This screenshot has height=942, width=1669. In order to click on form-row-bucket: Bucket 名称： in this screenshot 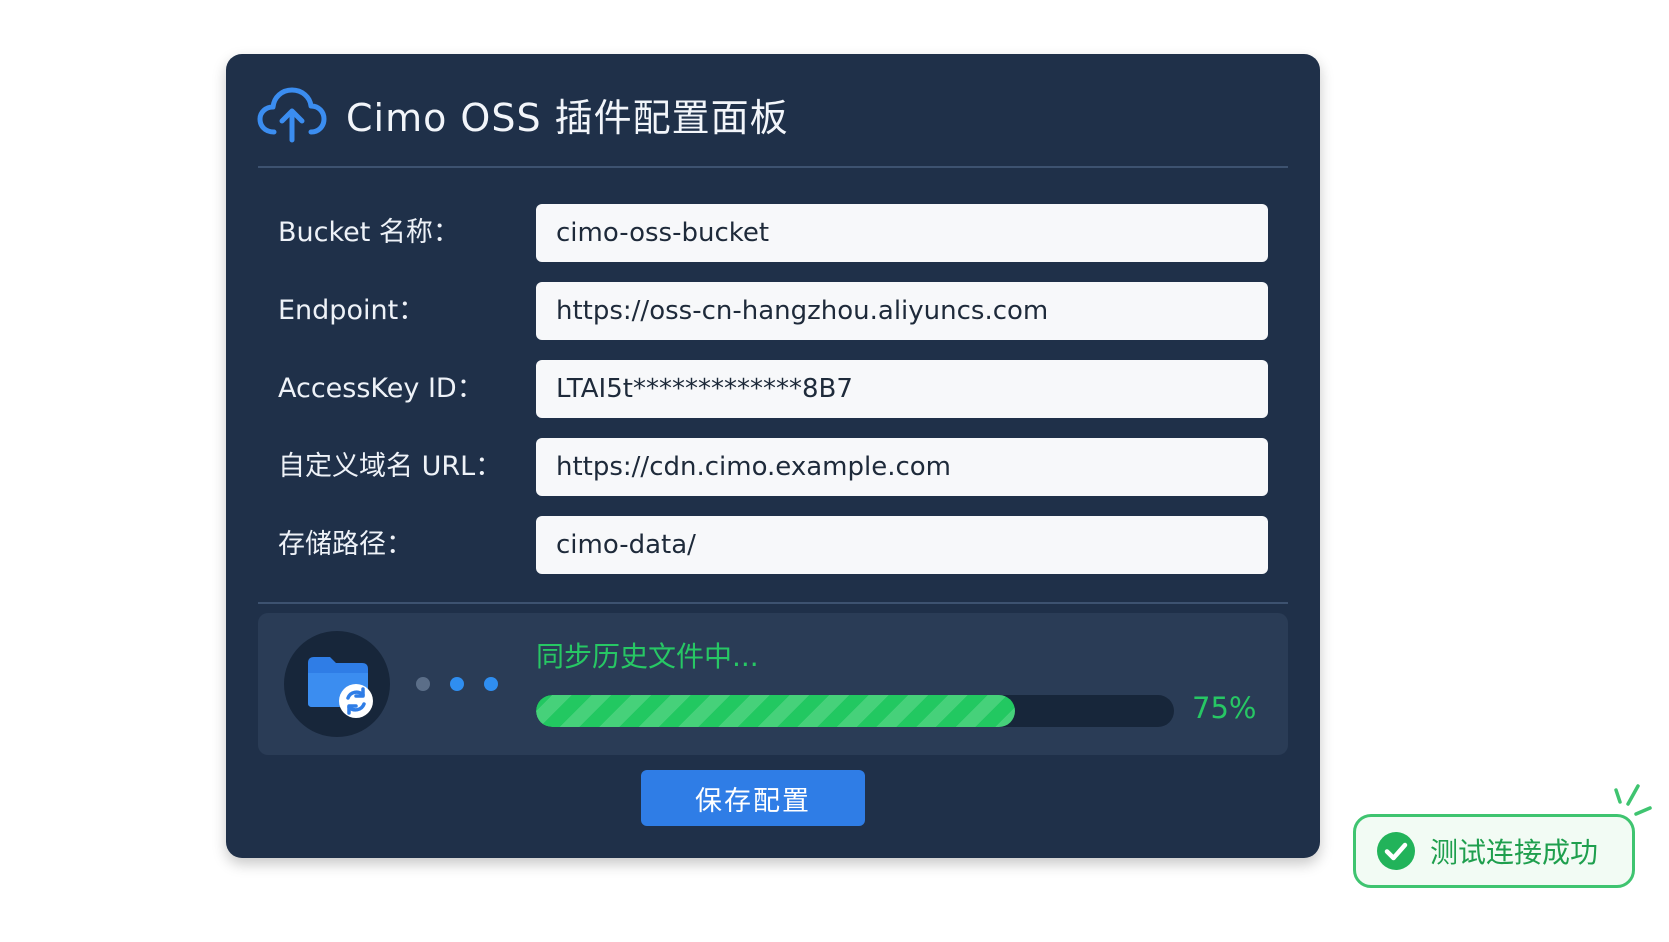, I will do `click(773, 233)`.